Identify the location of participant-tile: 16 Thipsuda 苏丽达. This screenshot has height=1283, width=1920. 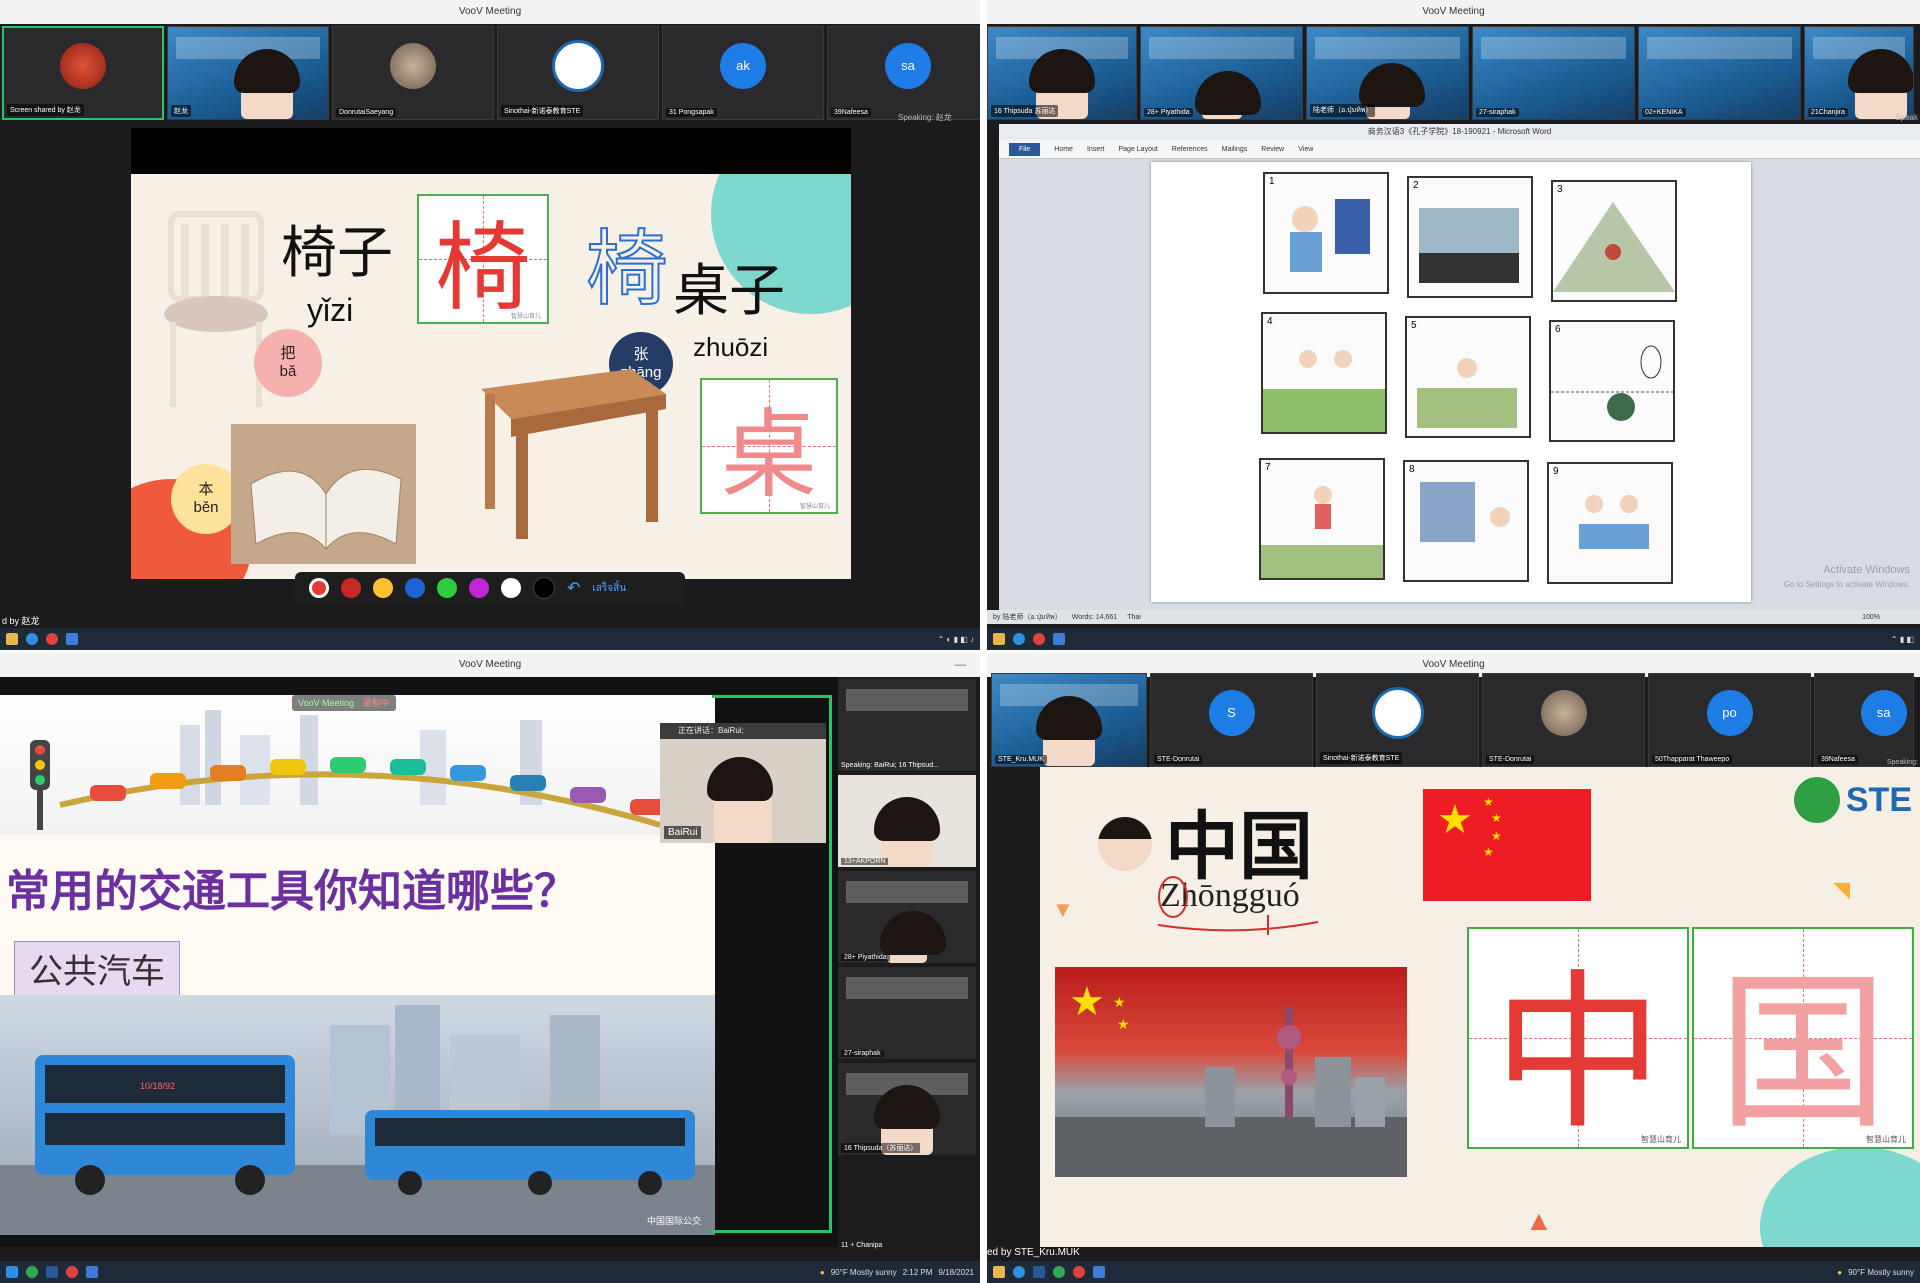
(1062, 73).